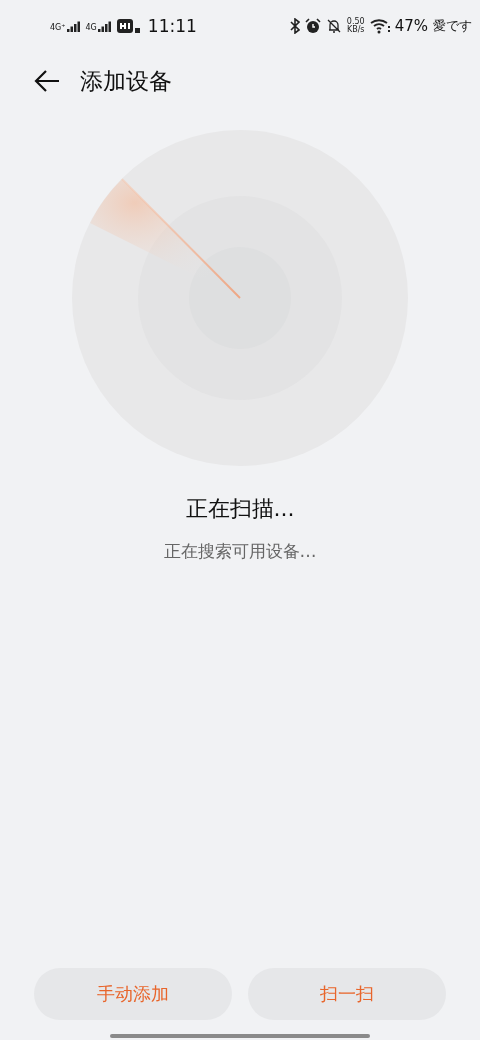 Image resolution: width=480 pixels, height=1040 pixels. Describe the element at coordinates (333, 26) in the screenshot. I see `bell-off-icon` at that location.